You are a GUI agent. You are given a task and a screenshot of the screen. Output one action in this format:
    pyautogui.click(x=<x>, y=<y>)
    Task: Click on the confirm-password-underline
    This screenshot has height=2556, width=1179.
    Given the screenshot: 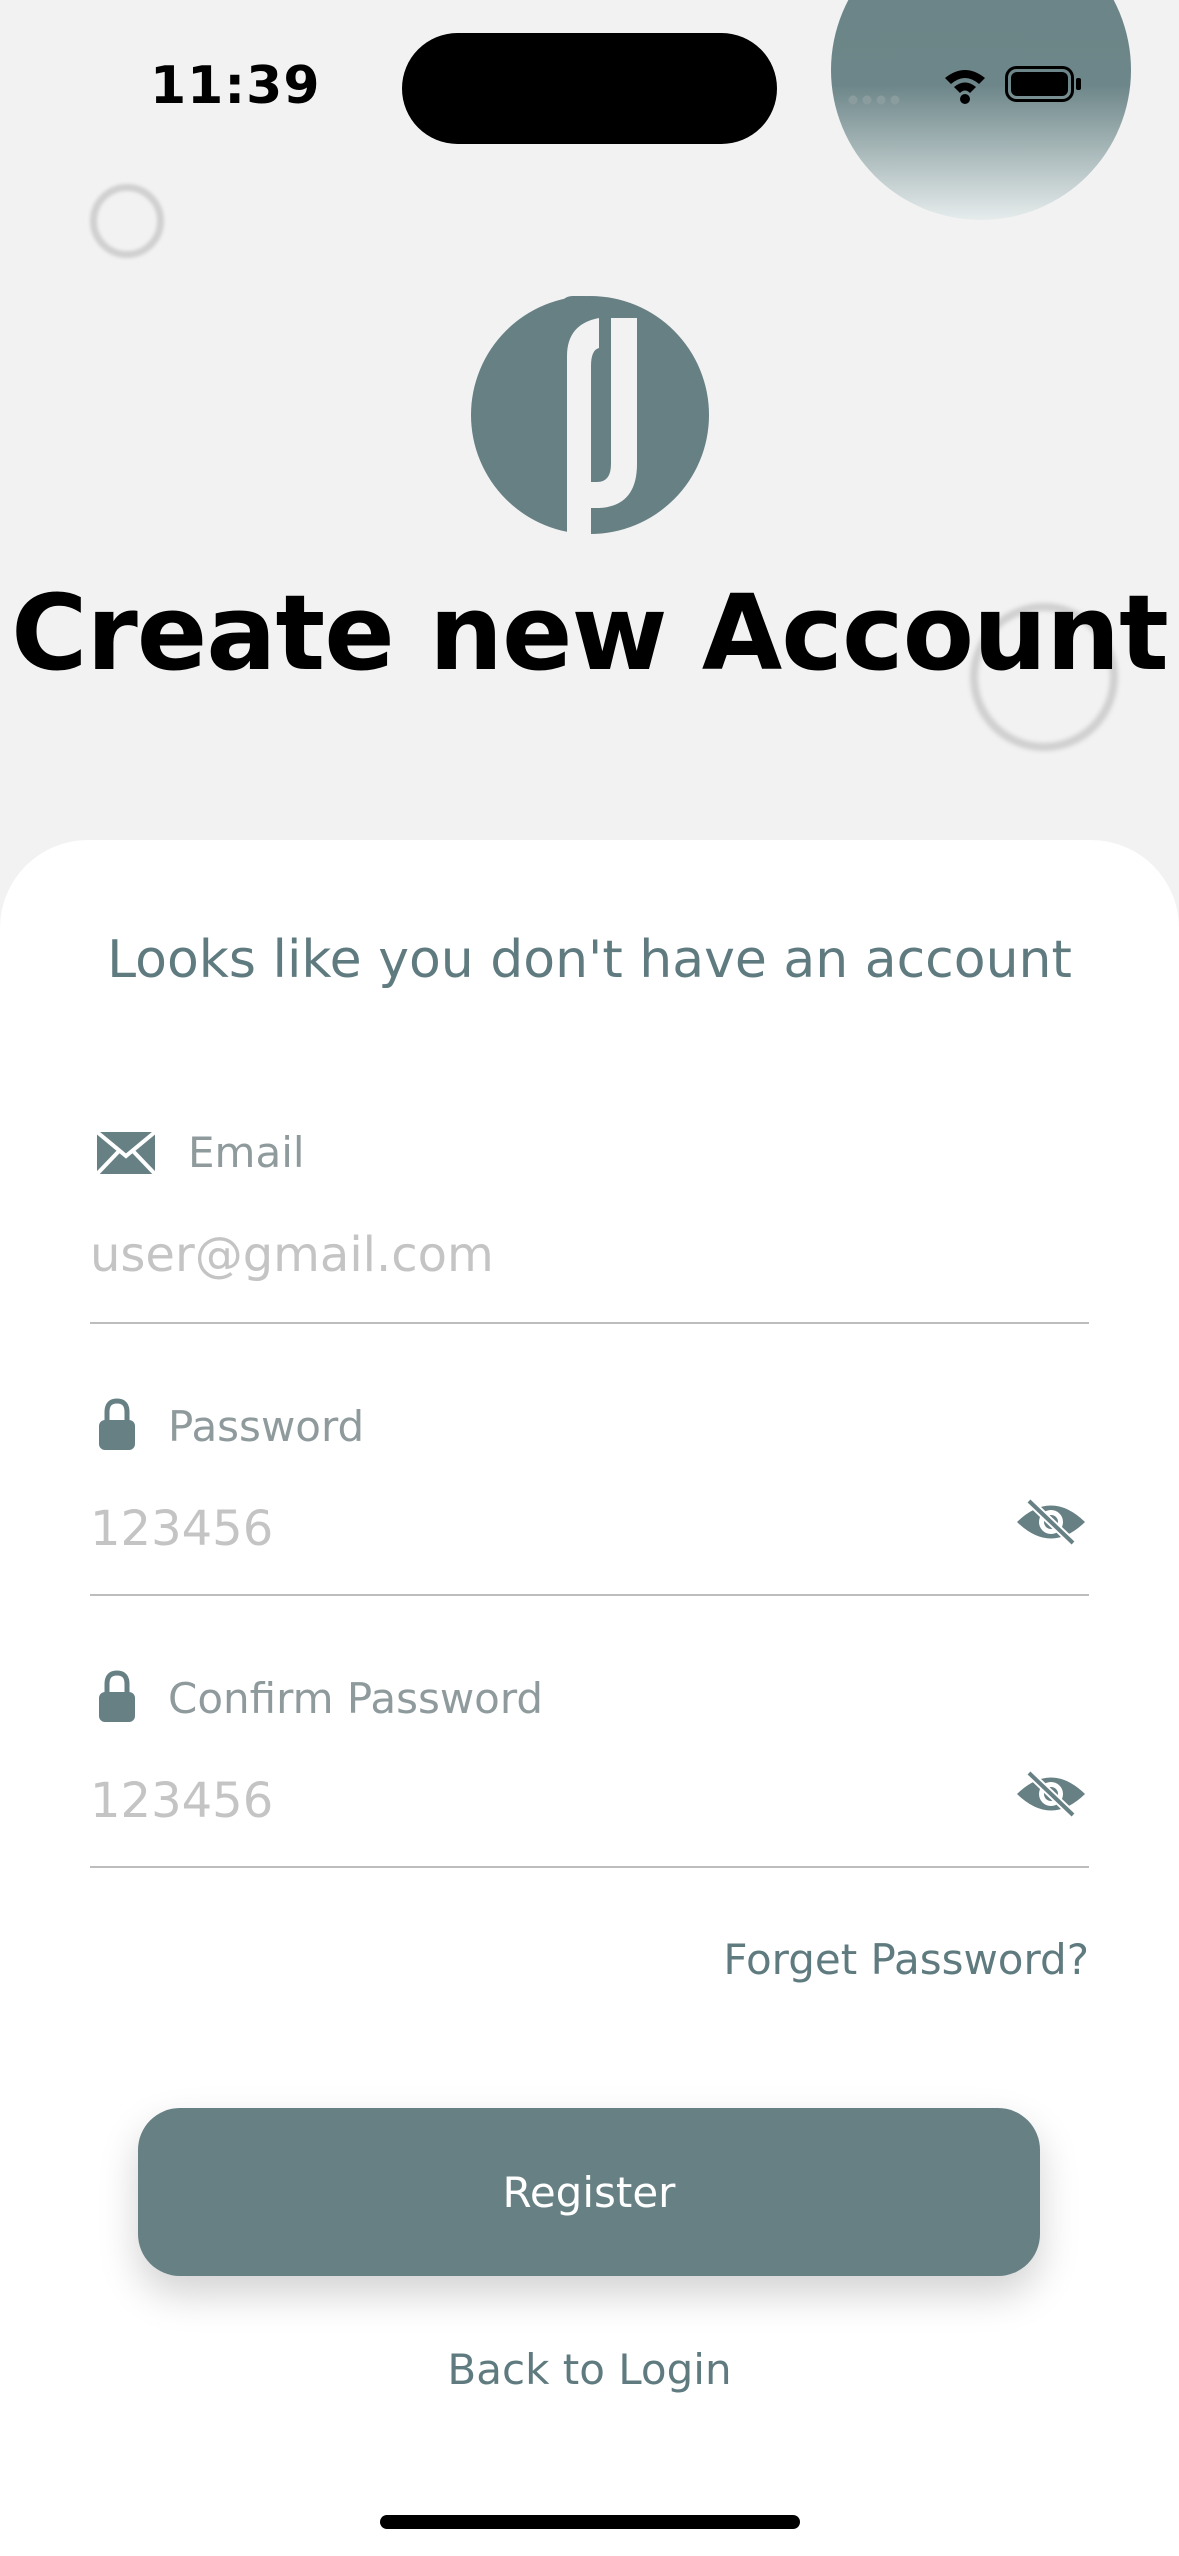 What is the action you would take?
    pyautogui.click(x=589, y=1867)
    